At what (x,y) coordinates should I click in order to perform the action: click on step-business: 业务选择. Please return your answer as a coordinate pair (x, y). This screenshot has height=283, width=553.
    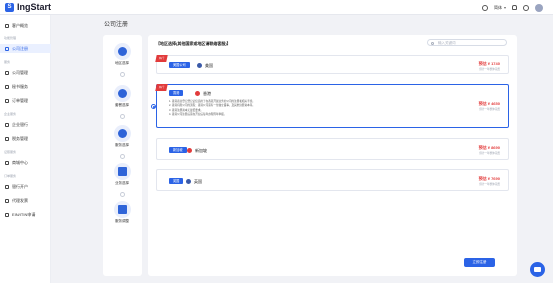
    Looking at the image, I should click on (122, 174).